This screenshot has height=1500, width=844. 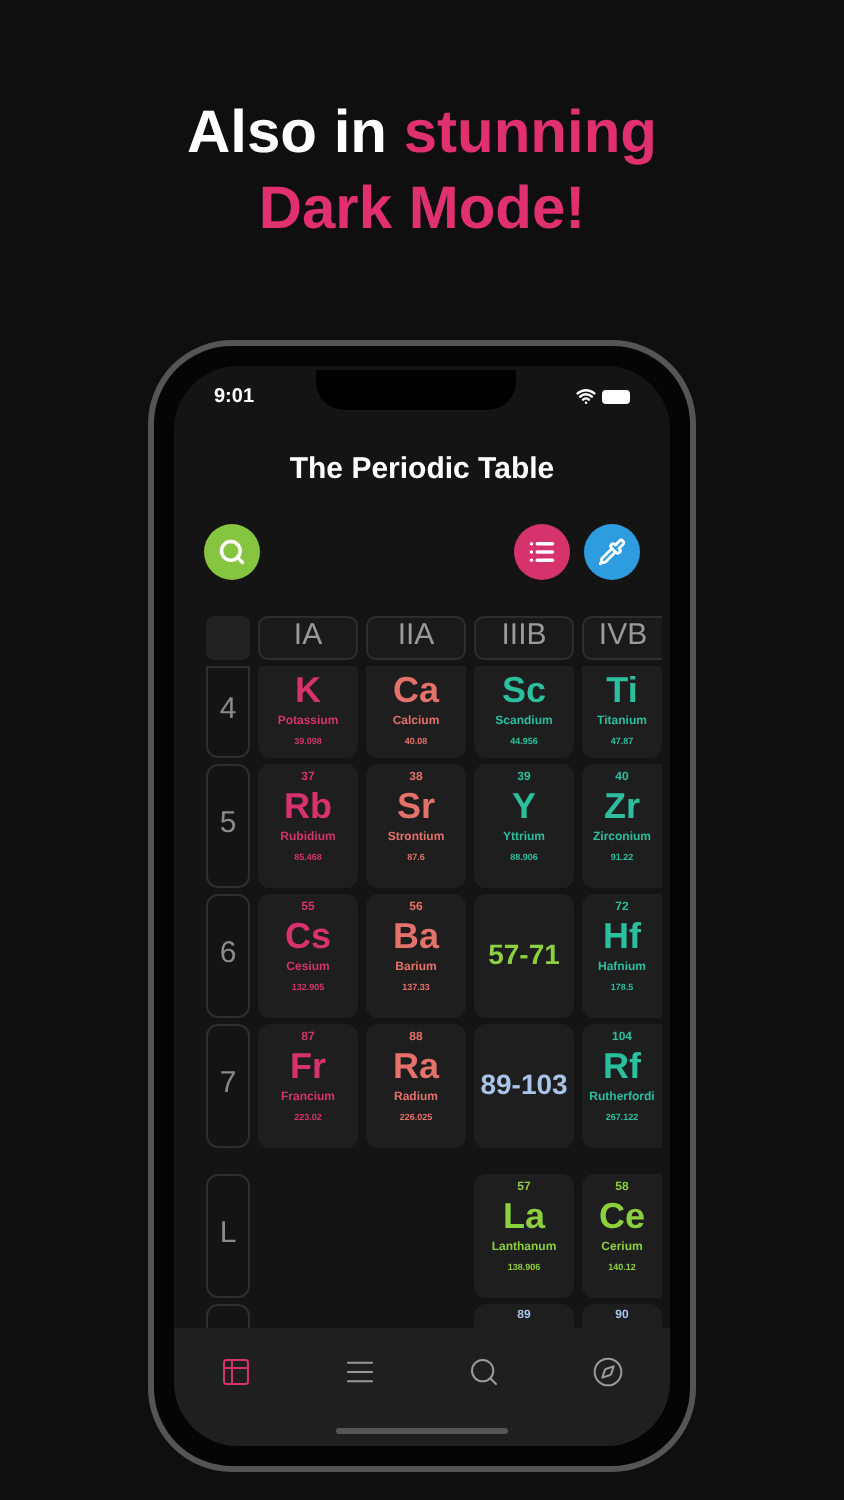 What do you see at coordinates (236, 1371) in the screenshot?
I see `grid-icon` at bounding box center [236, 1371].